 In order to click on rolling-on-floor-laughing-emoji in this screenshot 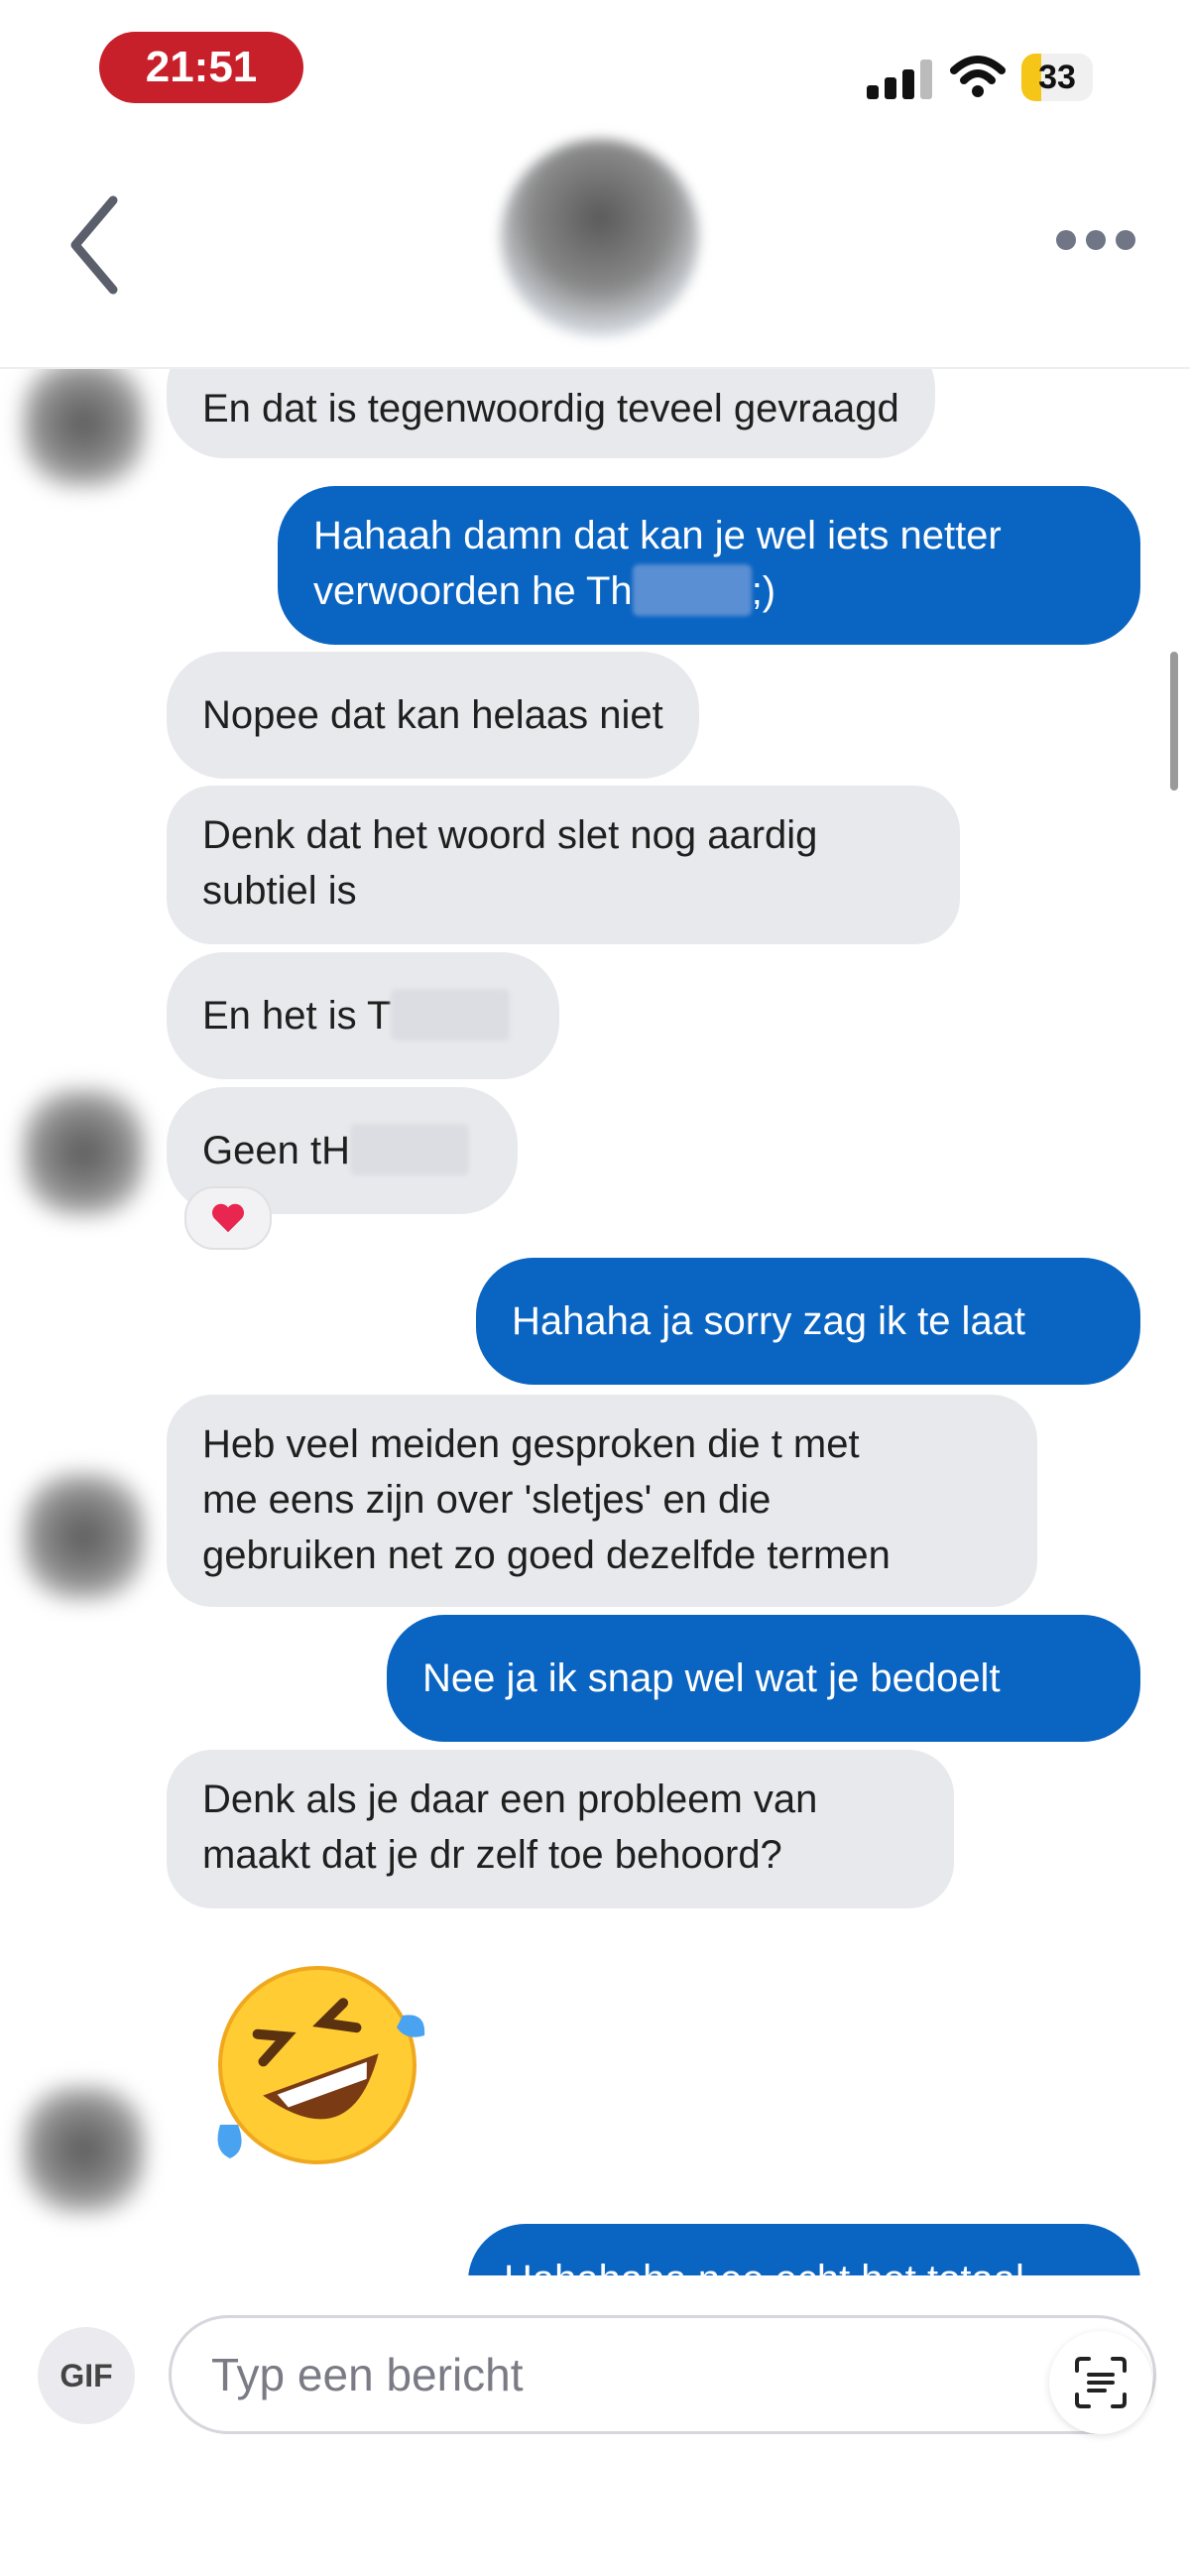, I will do `click(321, 2065)`.